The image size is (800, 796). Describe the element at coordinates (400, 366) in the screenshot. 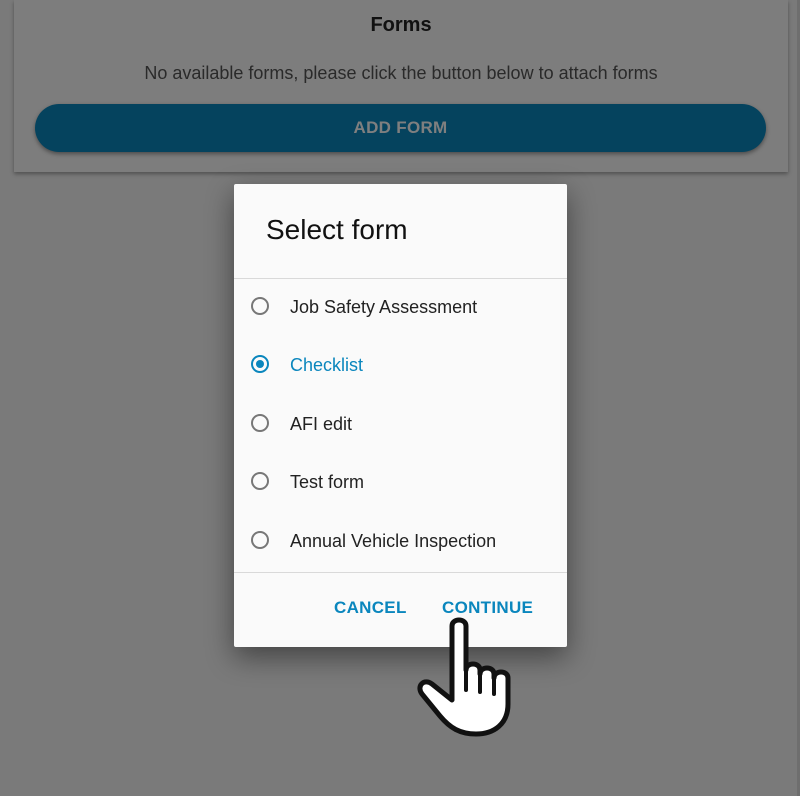

I see `option-checklist: Checklist` at that location.